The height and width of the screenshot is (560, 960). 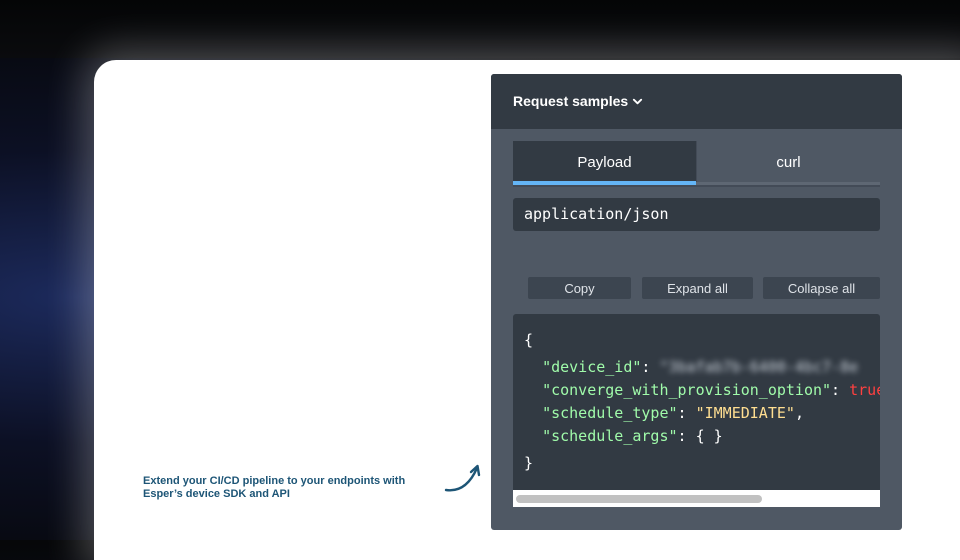 What do you see at coordinates (216, 494) in the screenshot?
I see `annotation-line-2: Esper’s device SDK and API` at bounding box center [216, 494].